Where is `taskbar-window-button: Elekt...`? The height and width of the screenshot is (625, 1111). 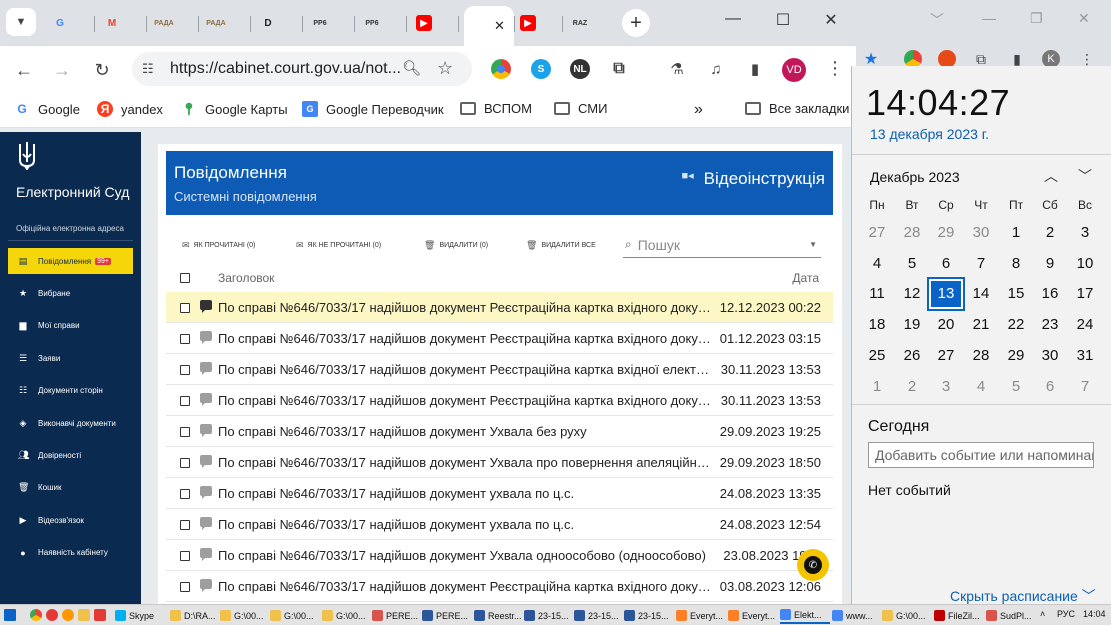 taskbar-window-button: Elekt... is located at coordinates (805, 615).